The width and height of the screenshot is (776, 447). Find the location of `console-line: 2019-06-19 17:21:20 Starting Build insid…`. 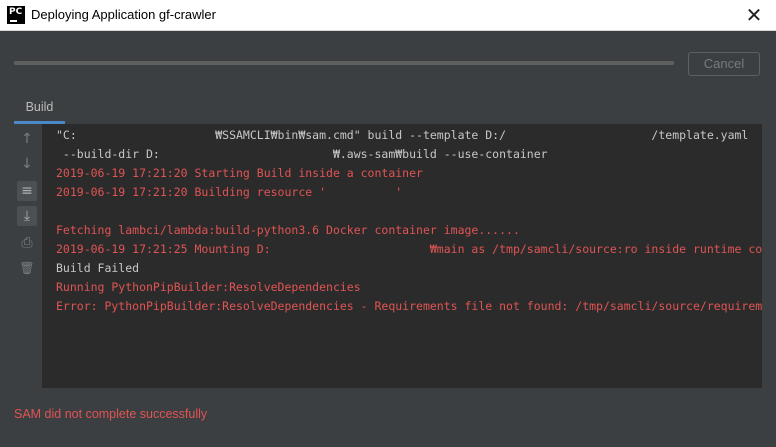

console-line: 2019-06-19 17:21:20 Starting Build insid… is located at coordinates (239, 173).